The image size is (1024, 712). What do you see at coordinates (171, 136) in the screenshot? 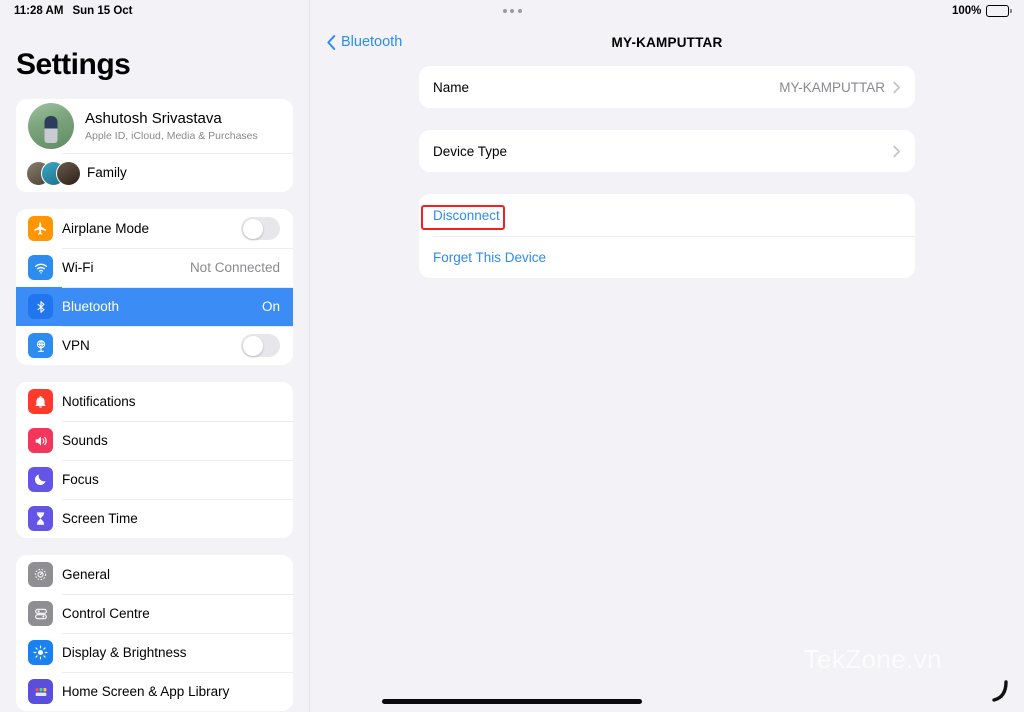
I see `account-subtitle: Apple ID, iCloud, Media & Purchases` at bounding box center [171, 136].